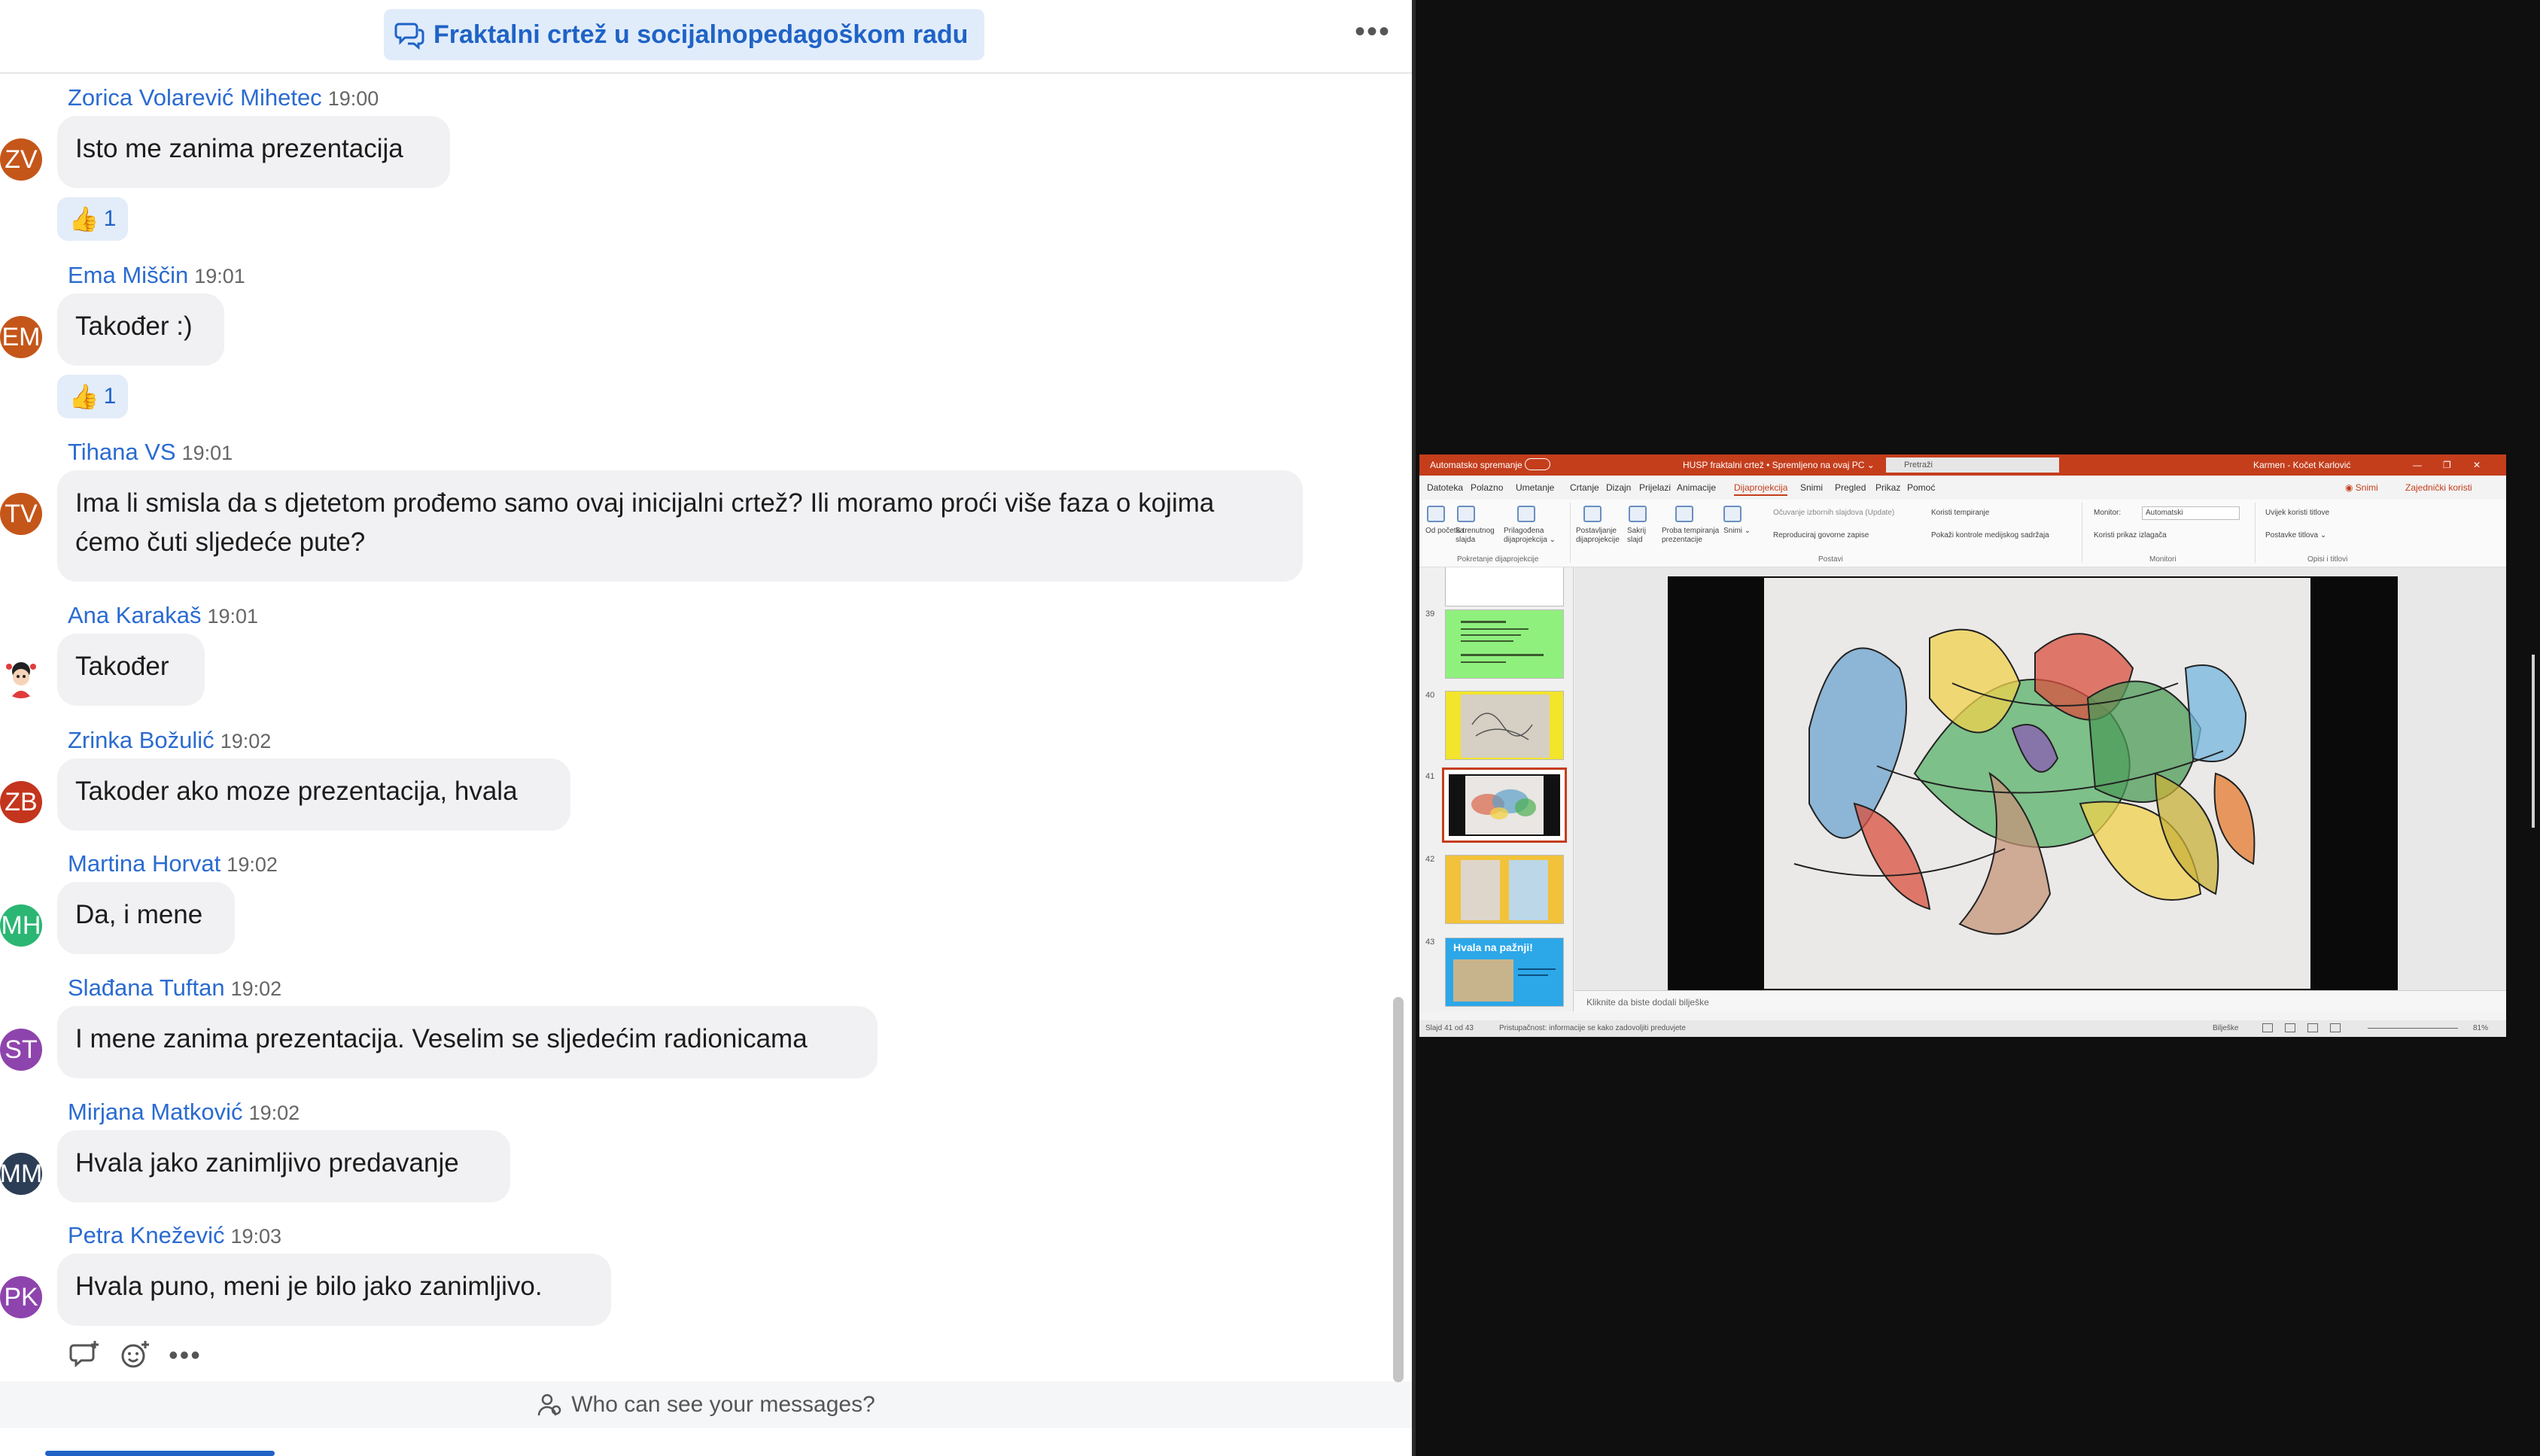  What do you see at coordinates (2312, 1027) in the screenshot?
I see `reading-view-icon` at bounding box center [2312, 1027].